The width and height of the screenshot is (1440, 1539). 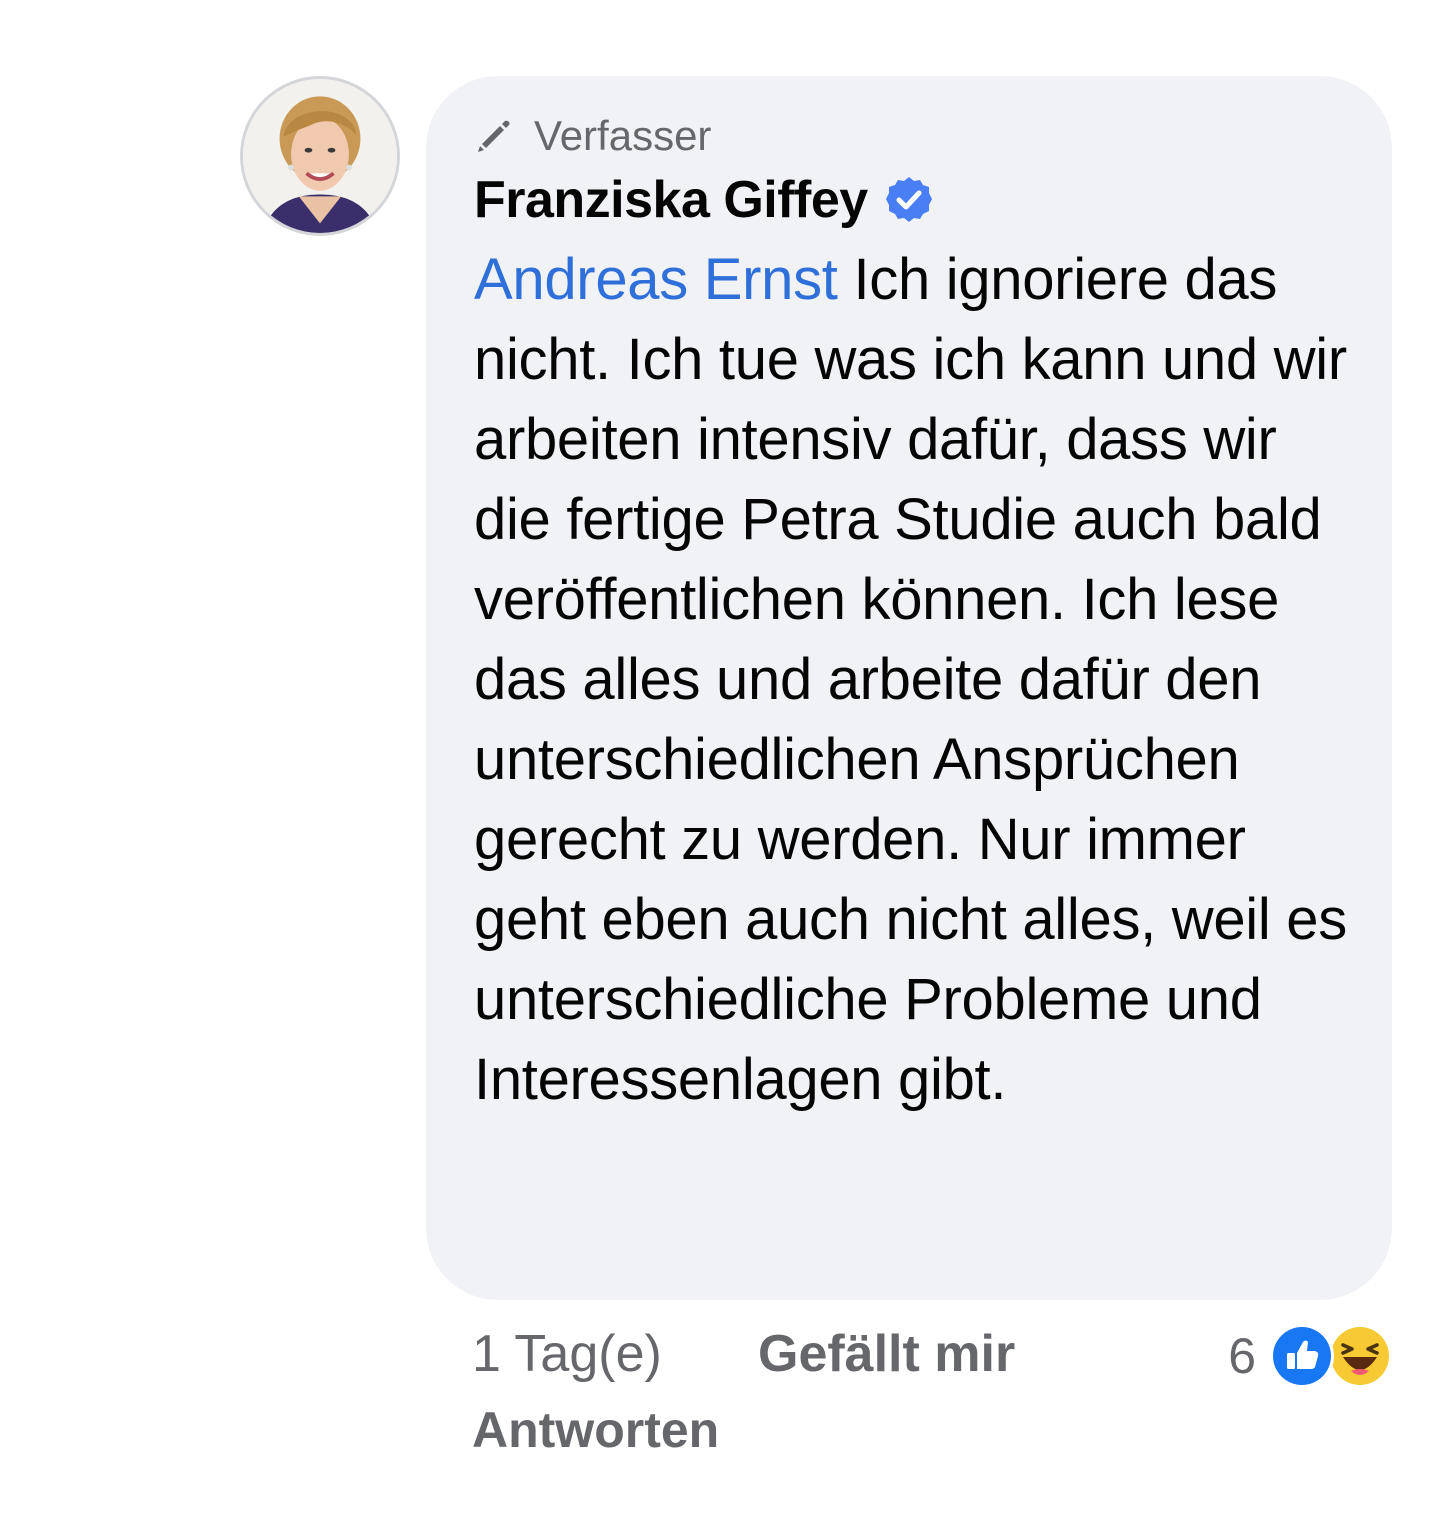 What do you see at coordinates (932, 1393) in the screenshot?
I see `comment-footer: 1 Tag(e) Gefällt mir Antworten 6` at bounding box center [932, 1393].